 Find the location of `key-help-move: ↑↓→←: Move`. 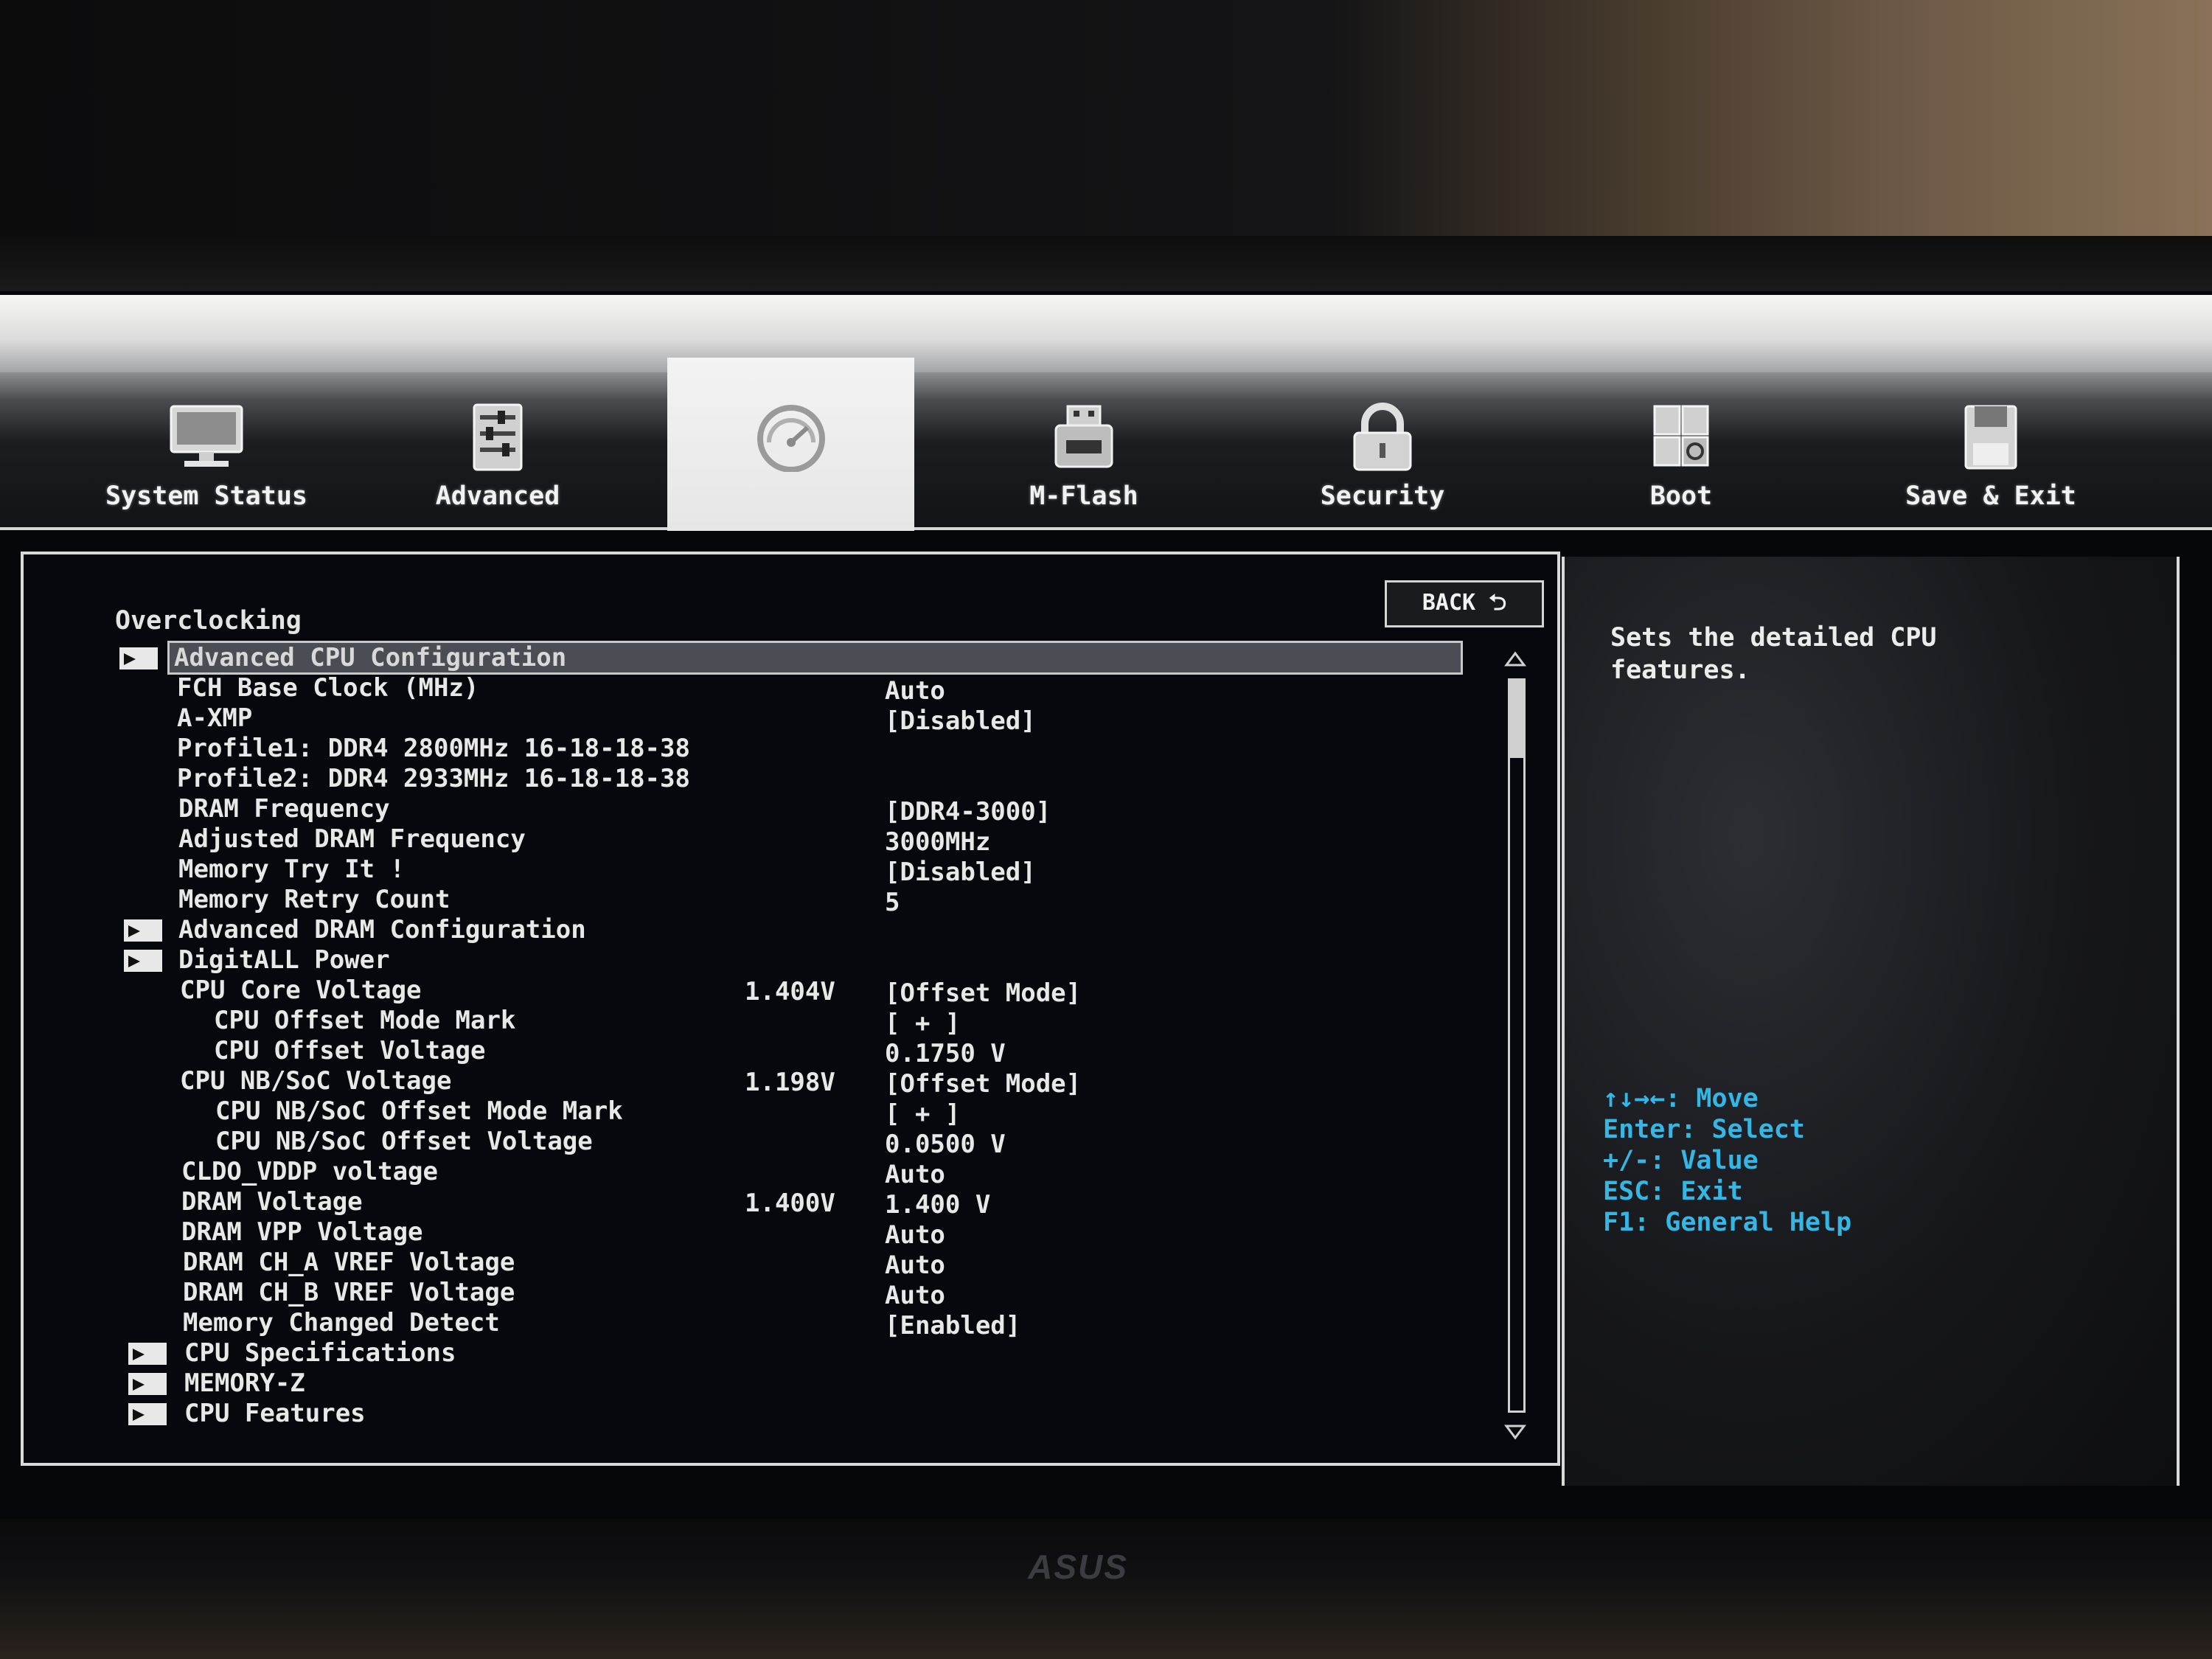

key-help-move: ↑↓→←: Move is located at coordinates (1681, 1098).